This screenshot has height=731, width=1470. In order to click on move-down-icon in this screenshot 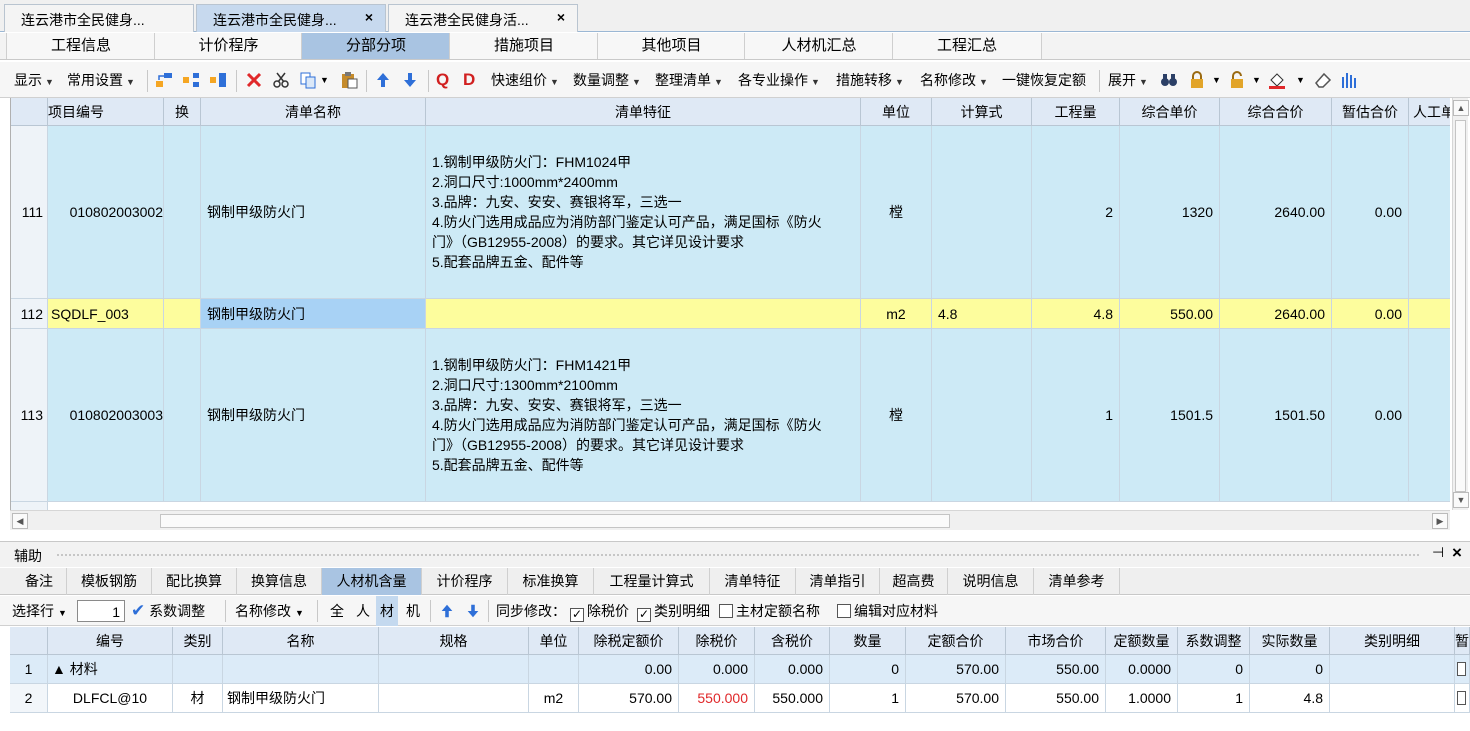, I will do `click(473, 611)`.